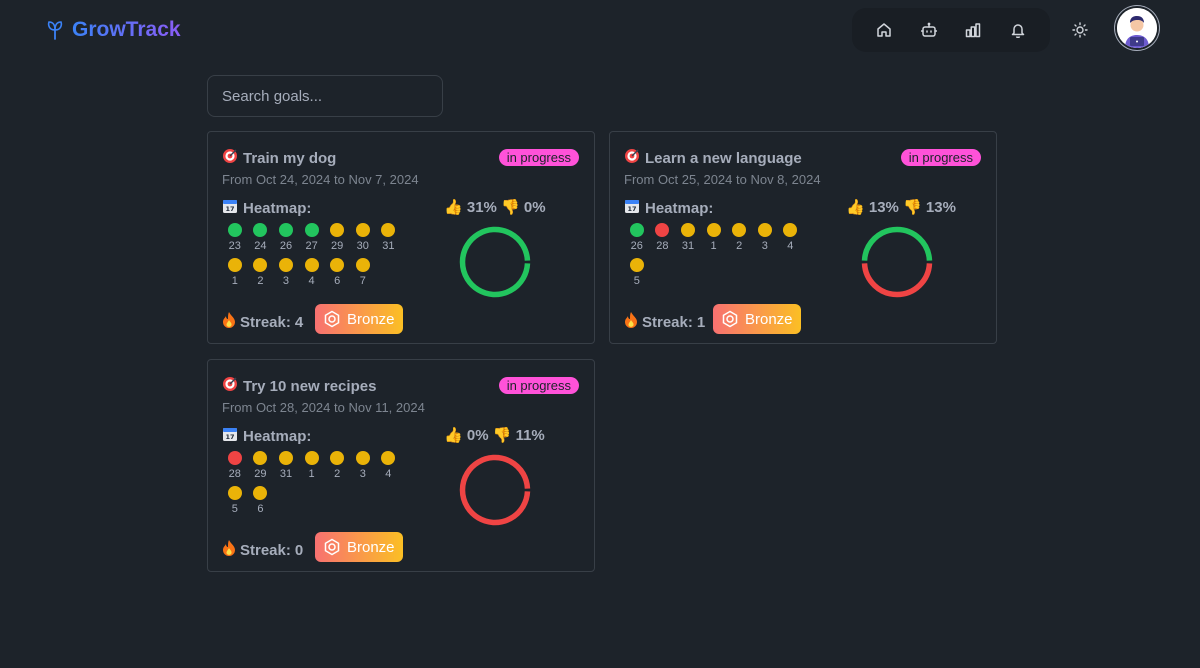 Image resolution: width=1200 pixels, height=668 pixels. Describe the element at coordinates (363, 237) in the screenshot. I see `heatmap-cell: 30` at that location.